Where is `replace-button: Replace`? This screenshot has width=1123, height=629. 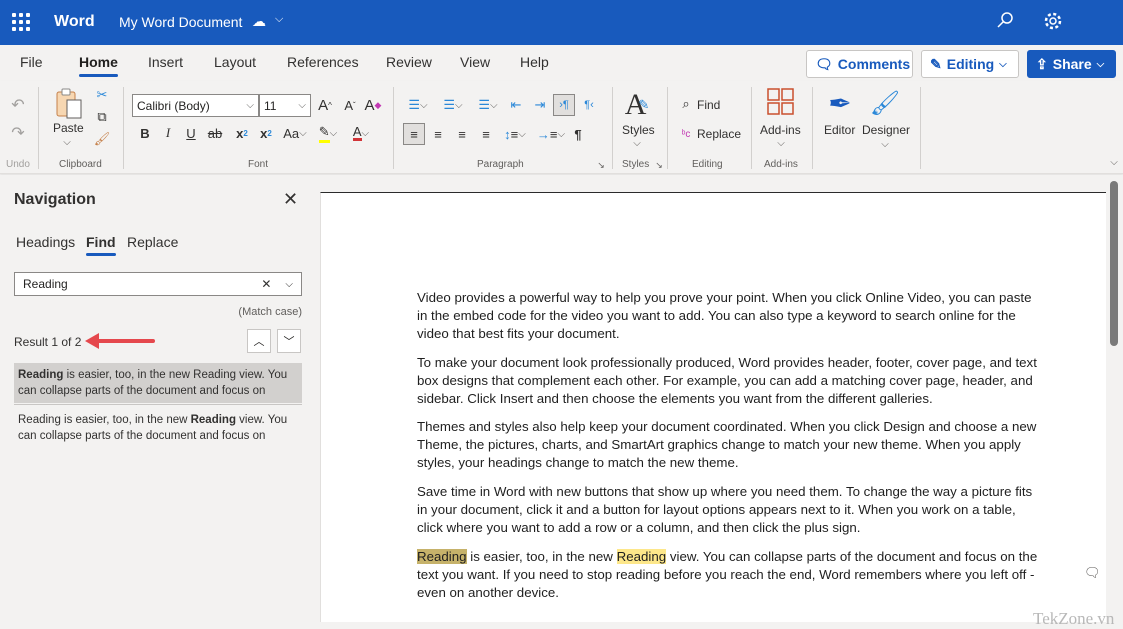
replace-button: Replace is located at coordinates (719, 134).